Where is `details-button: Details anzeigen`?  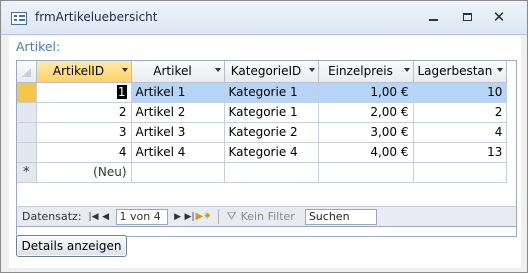 details-button: Details anzeigen is located at coordinates (71, 246).